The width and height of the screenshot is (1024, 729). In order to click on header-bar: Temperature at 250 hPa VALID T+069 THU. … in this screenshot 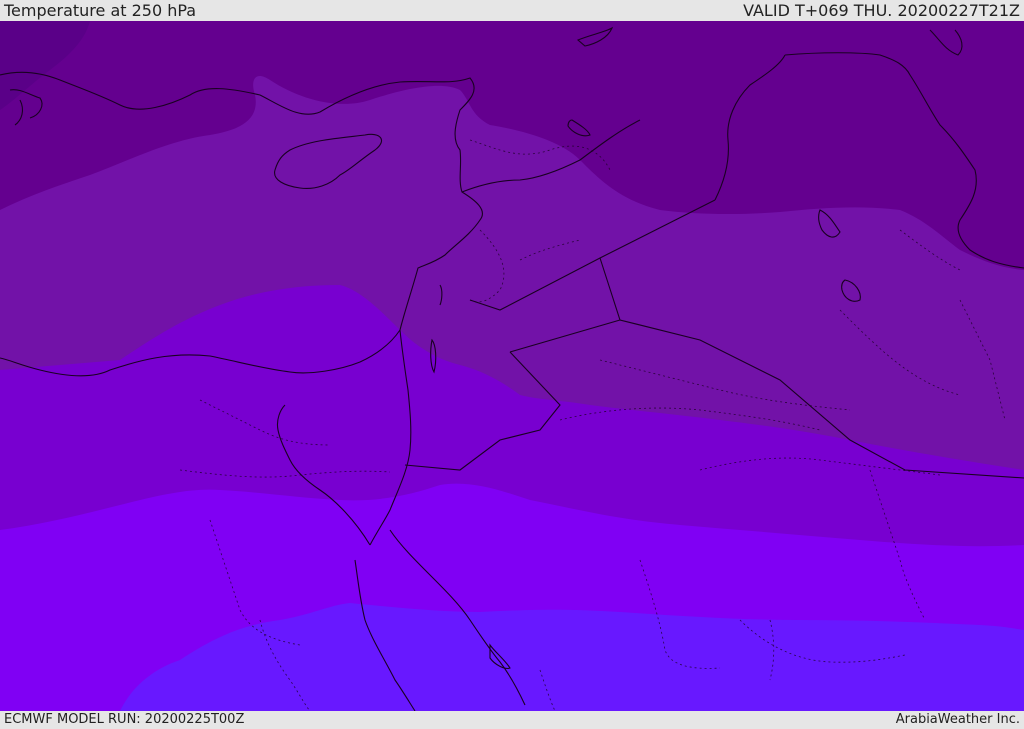, I will do `click(512, 10)`.